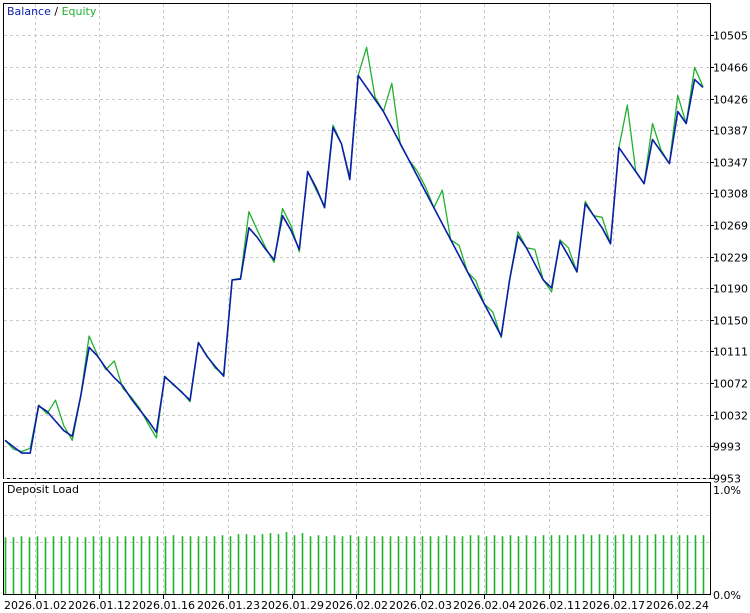  I want to click on y-tick-label: 10466, so click(730, 68).